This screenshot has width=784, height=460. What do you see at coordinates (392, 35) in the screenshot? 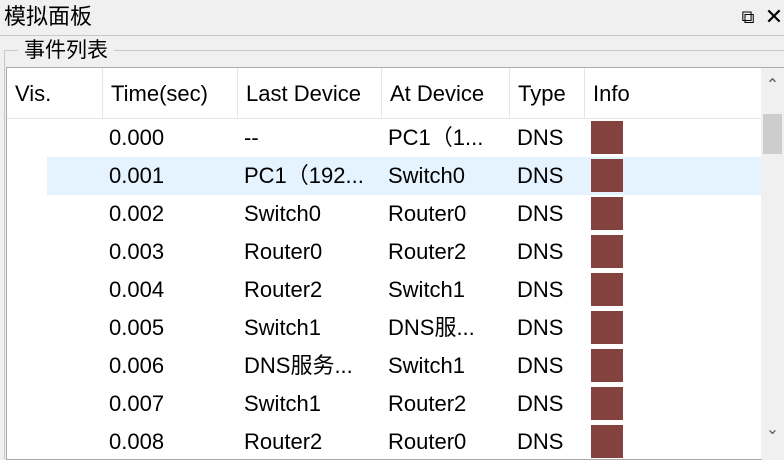
I see `titlebar-divider` at bounding box center [392, 35].